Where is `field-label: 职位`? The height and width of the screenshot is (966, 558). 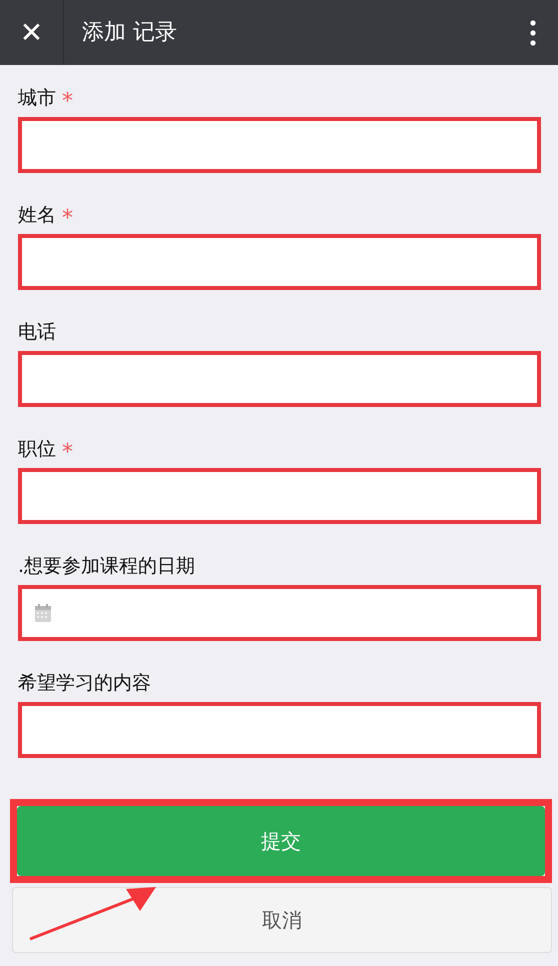 field-label: 职位 is located at coordinates (37, 449).